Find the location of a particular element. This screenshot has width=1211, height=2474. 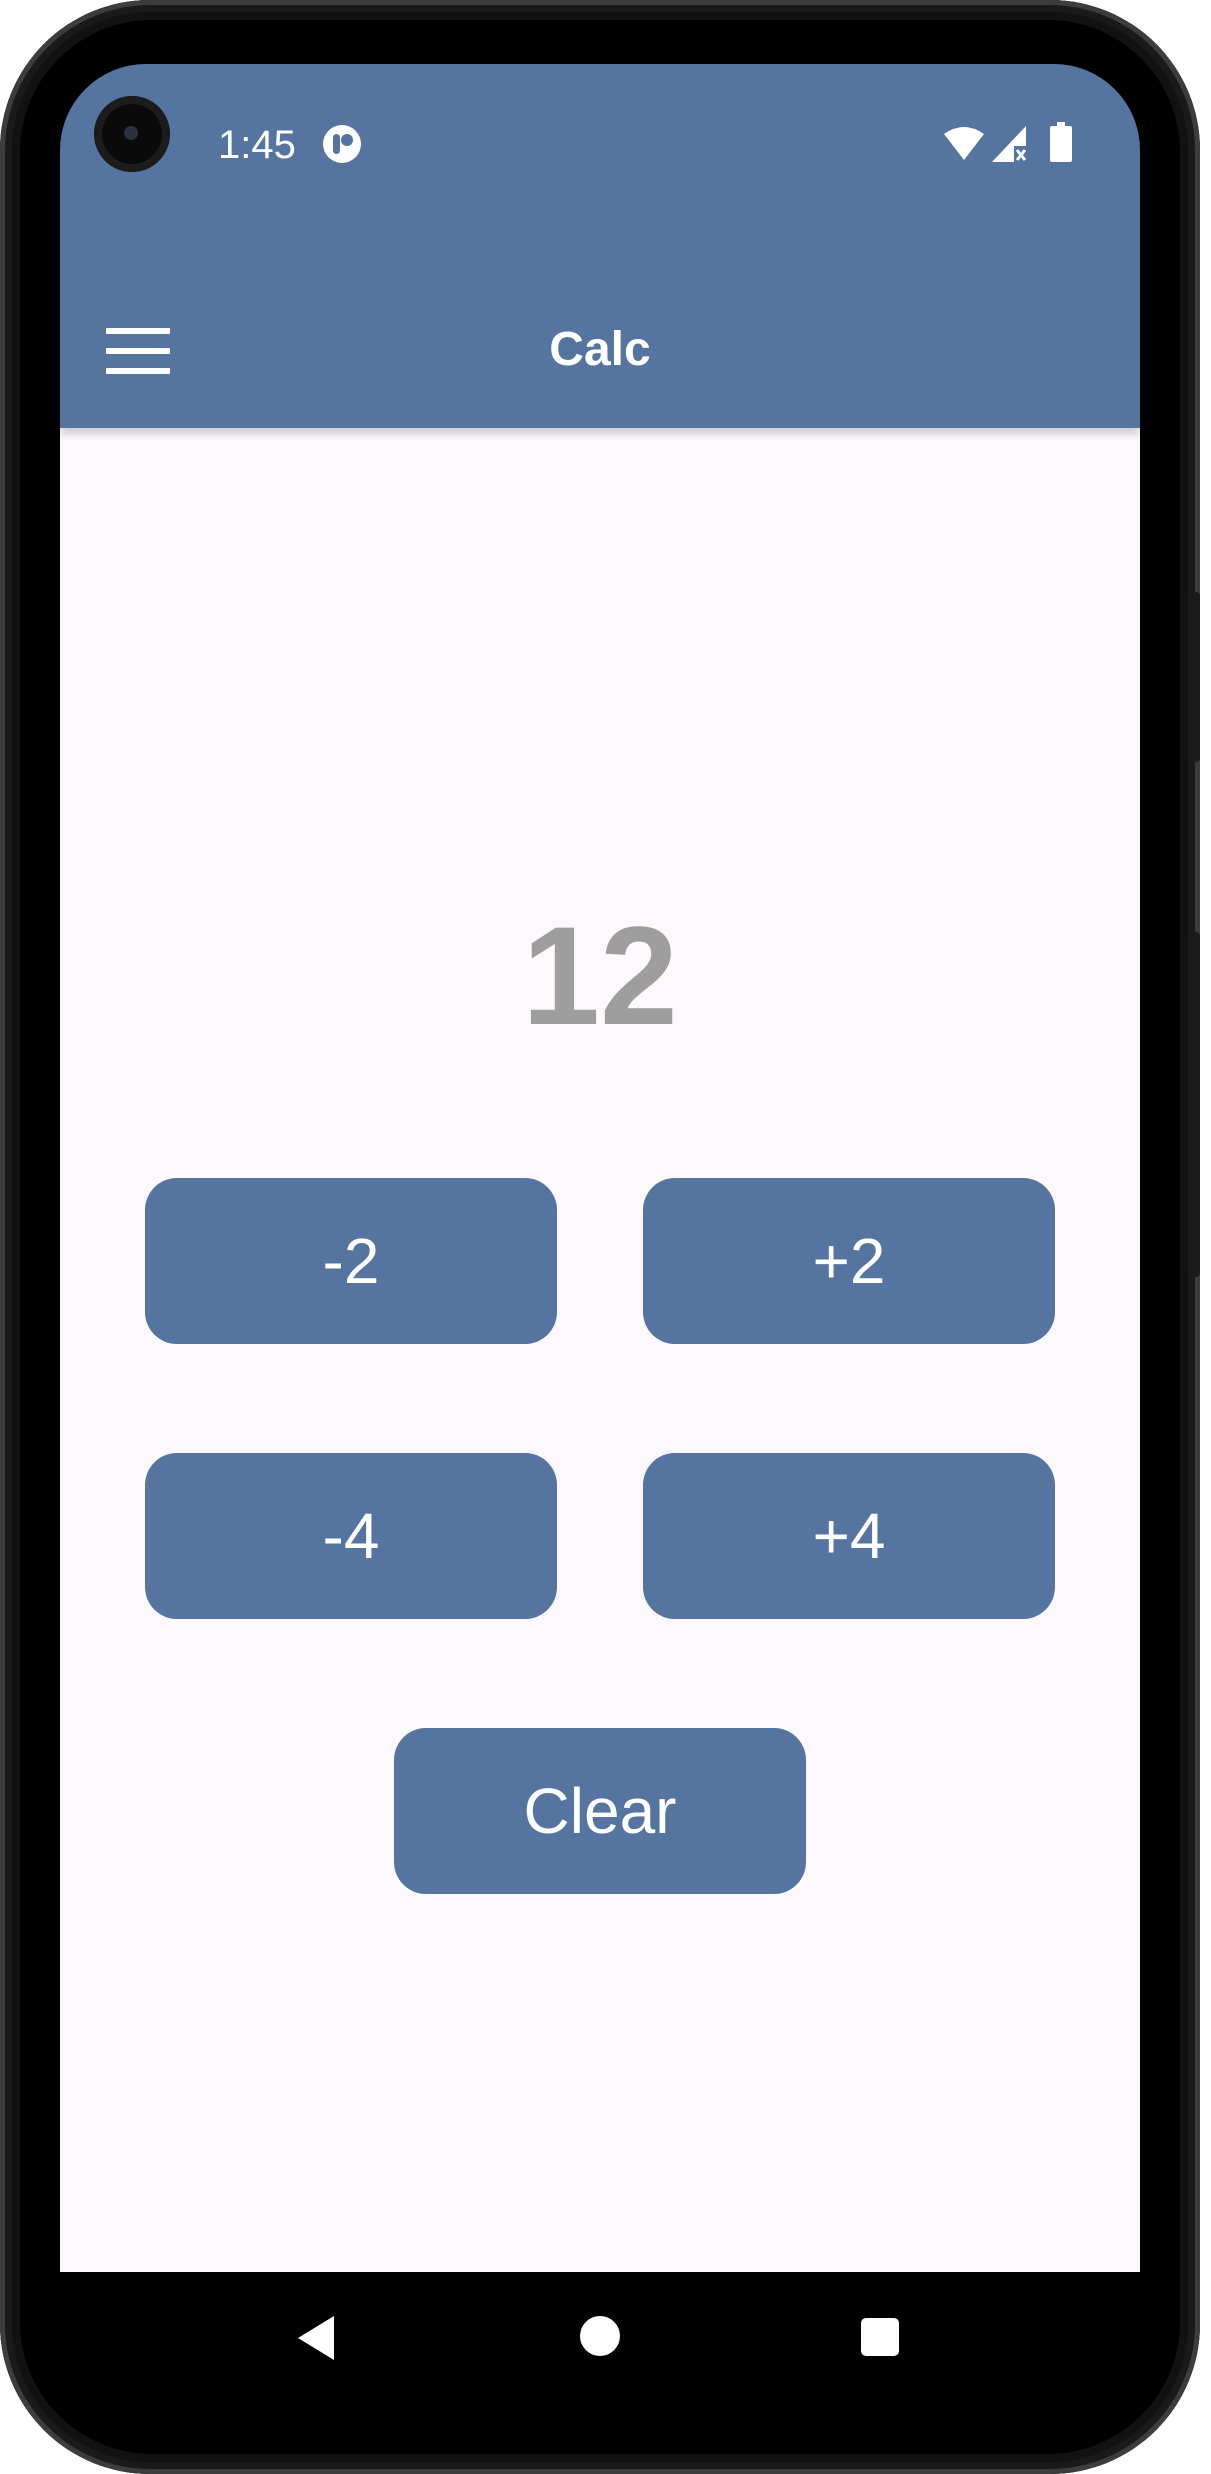

front-camera is located at coordinates (132, 134).